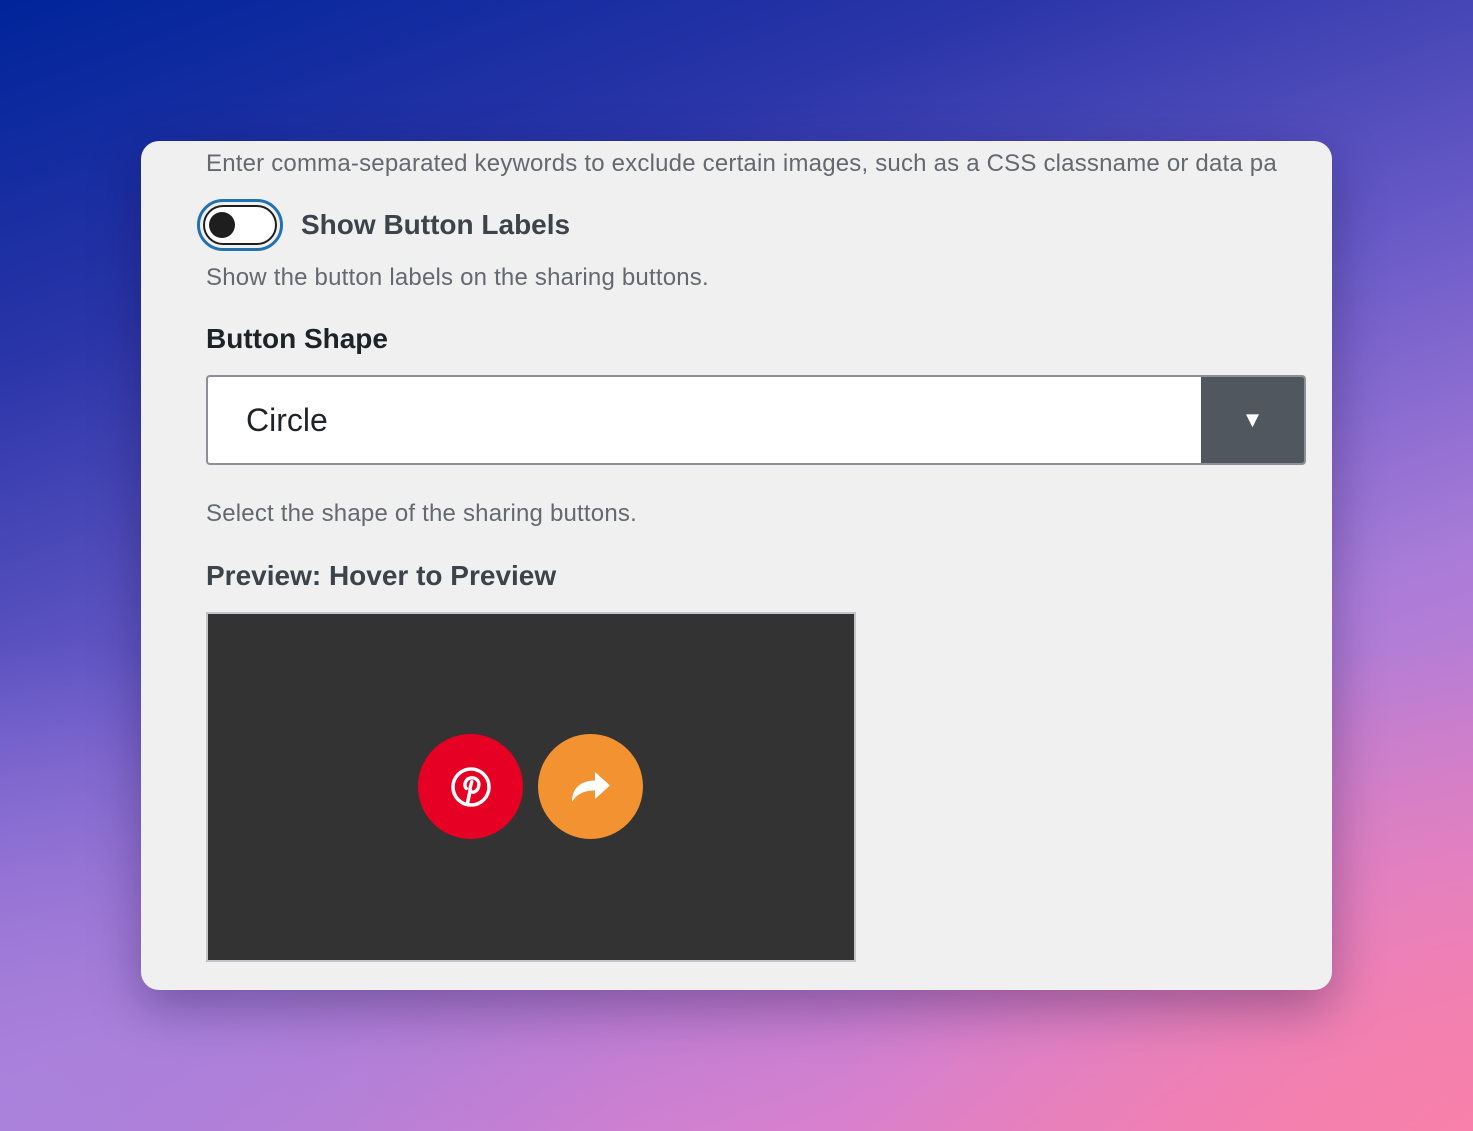 The height and width of the screenshot is (1131, 1473). What do you see at coordinates (421, 513) in the screenshot?
I see `button-shape-help-text: Select the shape of the sharing buttons.` at bounding box center [421, 513].